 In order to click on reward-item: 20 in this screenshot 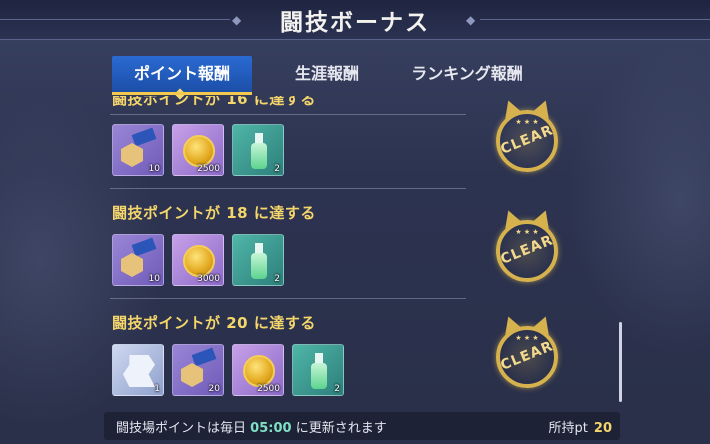, I will do `click(198, 370)`.